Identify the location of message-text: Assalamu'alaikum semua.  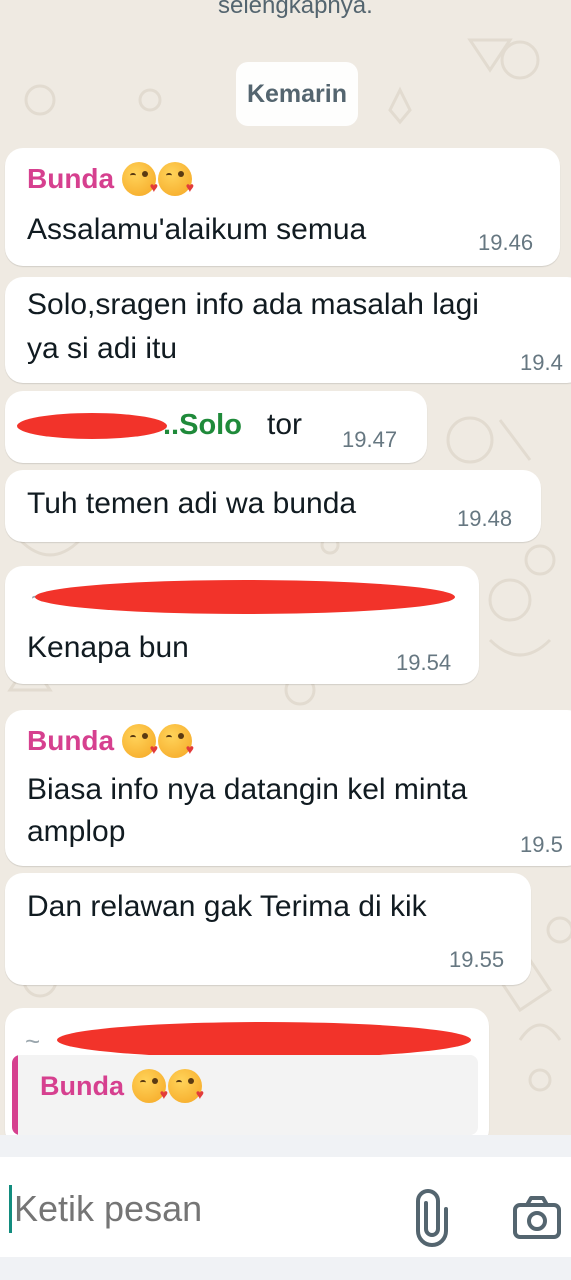
(197, 229).